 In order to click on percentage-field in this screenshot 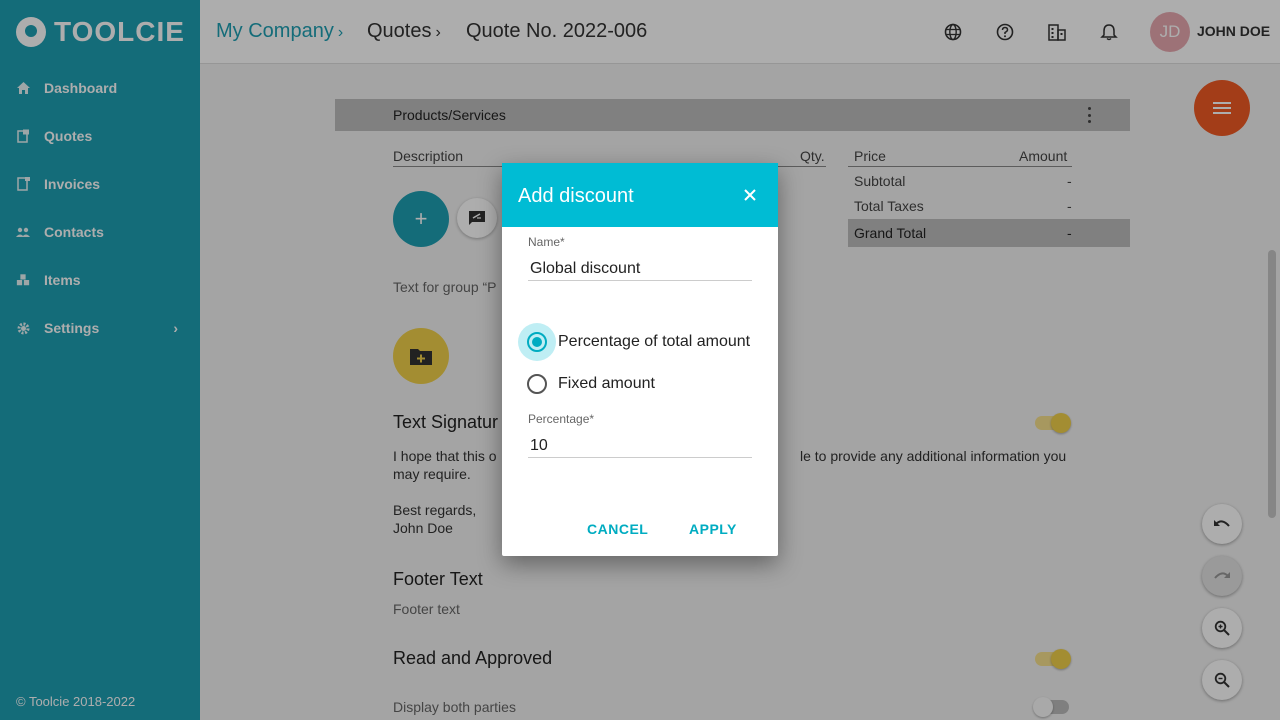, I will do `click(640, 446)`.